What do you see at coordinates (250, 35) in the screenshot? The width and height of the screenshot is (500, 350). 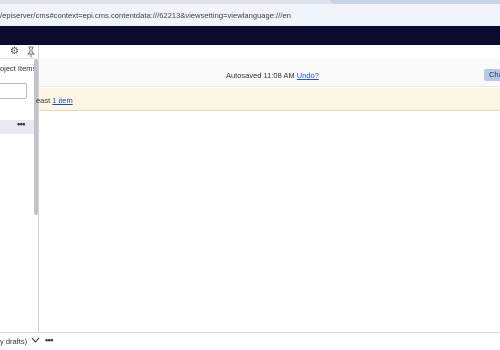 I see `cms-global-nav` at bounding box center [250, 35].